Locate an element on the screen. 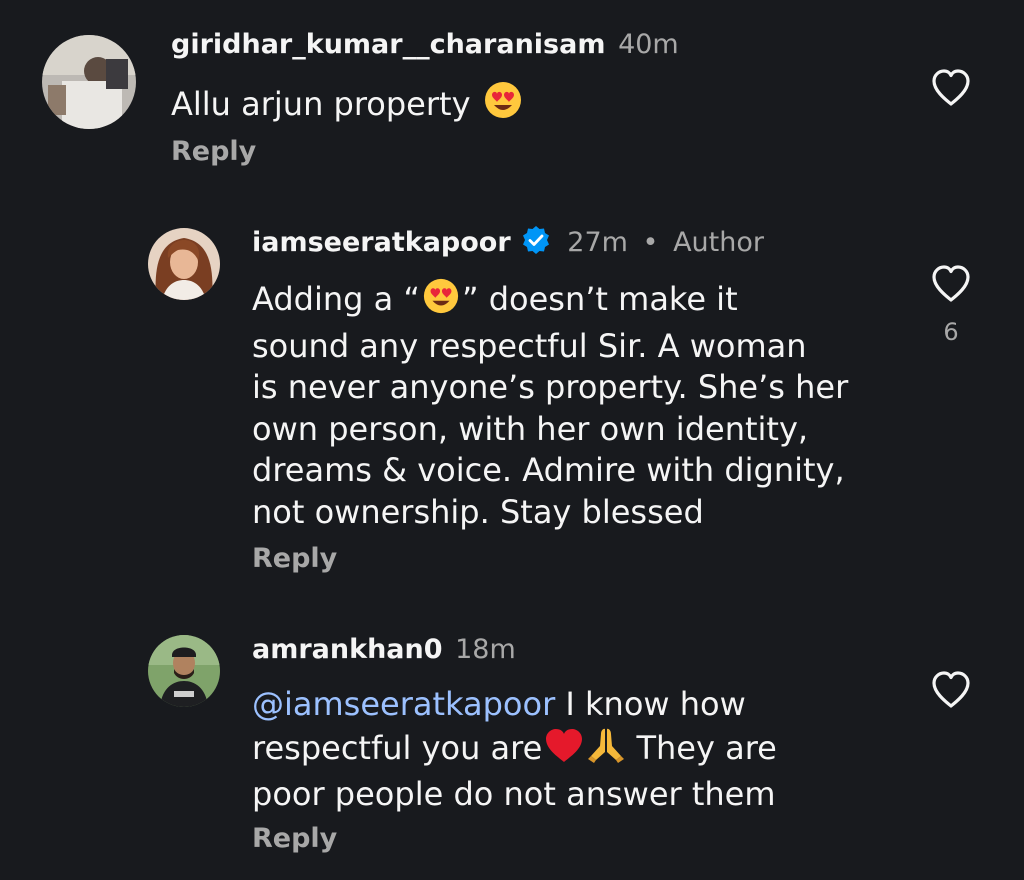  username: iamseeratkapoor is located at coordinates (381, 242).